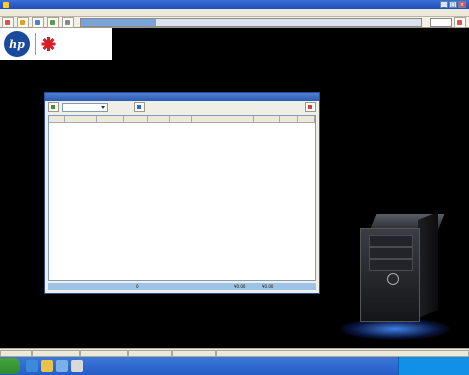  I want to click on quick-launch, so click(54, 366).